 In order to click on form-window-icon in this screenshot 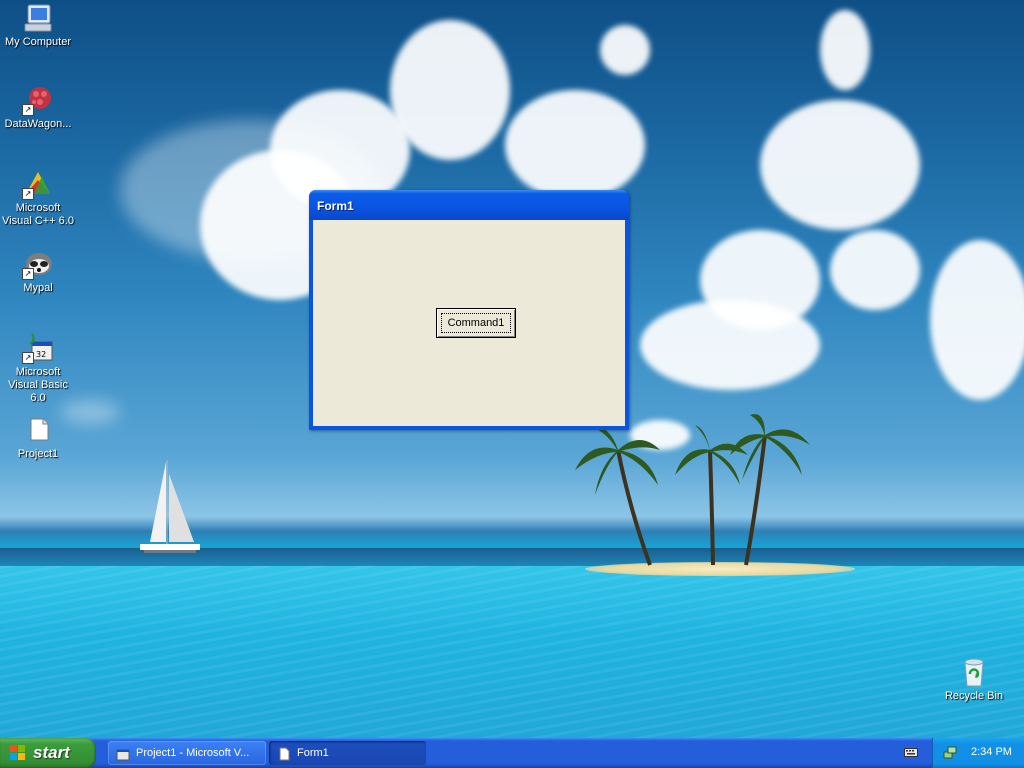, I will do `click(284, 753)`.